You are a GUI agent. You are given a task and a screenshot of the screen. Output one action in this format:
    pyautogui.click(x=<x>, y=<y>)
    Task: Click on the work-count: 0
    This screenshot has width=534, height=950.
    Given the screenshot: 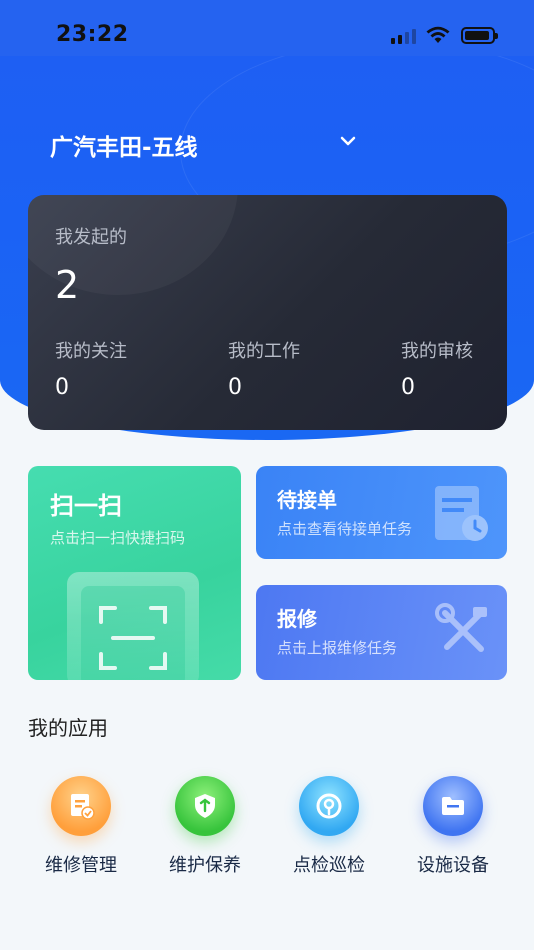 What is the action you would take?
    pyautogui.click(x=235, y=387)
    